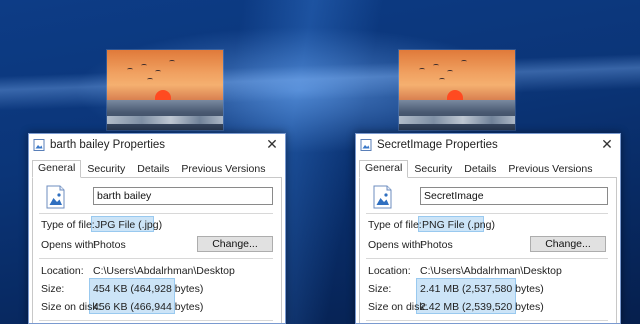  What do you see at coordinates (482, 307) in the screenshot?
I see `size-on-disk-value: 2.42 MB (2,539,520 bytes)` at bounding box center [482, 307].